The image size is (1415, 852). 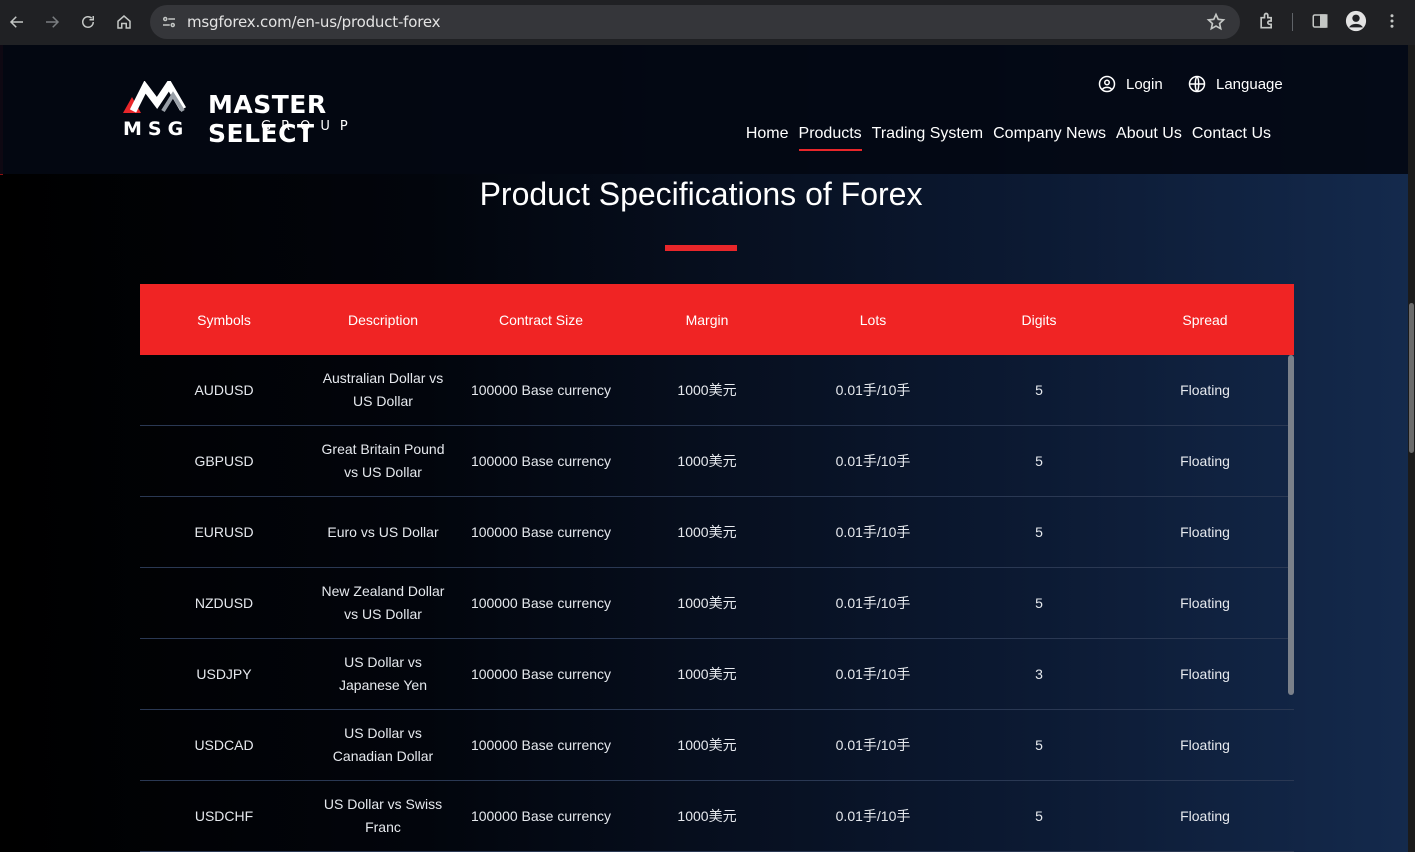 What do you see at coordinates (767, 138) in the screenshot?
I see `nav-home: Home` at bounding box center [767, 138].